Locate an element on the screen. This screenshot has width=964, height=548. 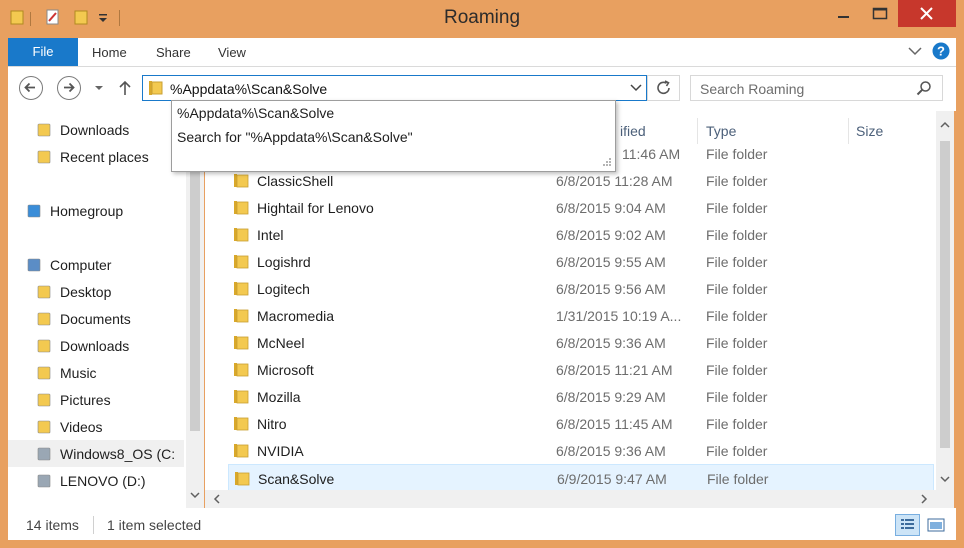
file-row: Logishrd 6/8/2015 9:55 AM File folder is located at coordinates (581, 261).